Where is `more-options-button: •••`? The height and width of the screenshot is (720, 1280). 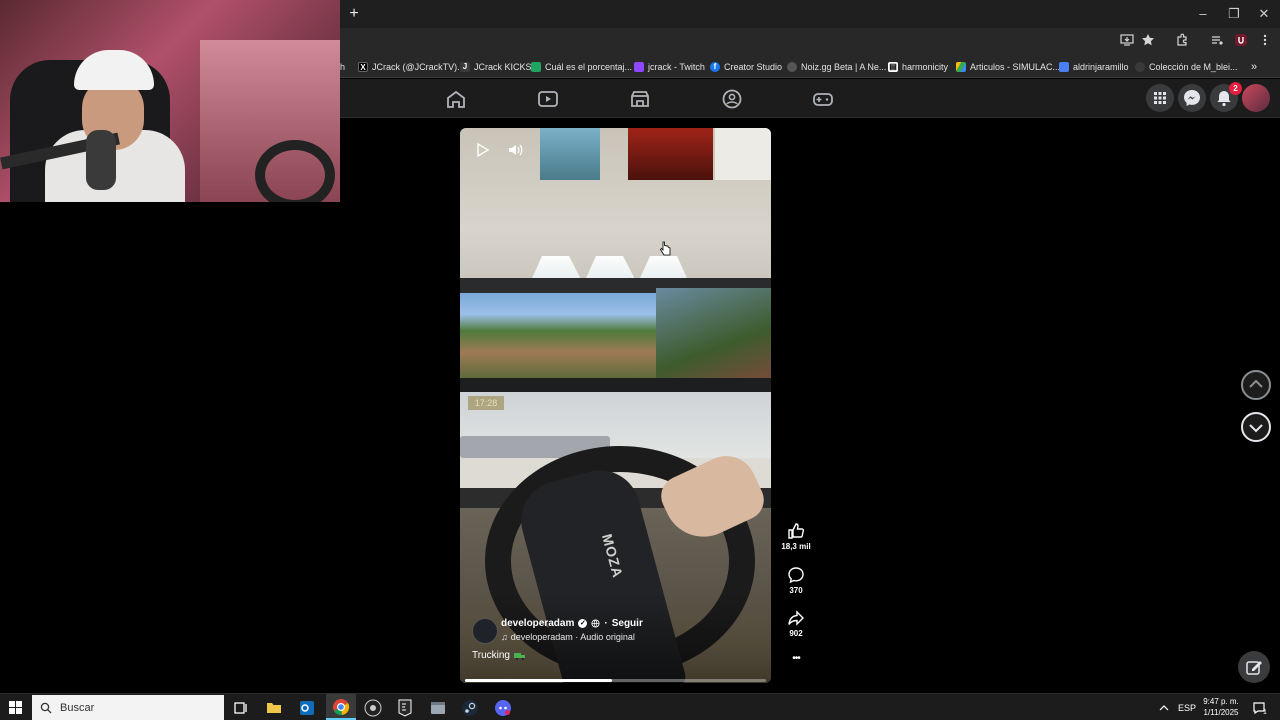
more-options-button: ••• is located at coordinates (796, 658).